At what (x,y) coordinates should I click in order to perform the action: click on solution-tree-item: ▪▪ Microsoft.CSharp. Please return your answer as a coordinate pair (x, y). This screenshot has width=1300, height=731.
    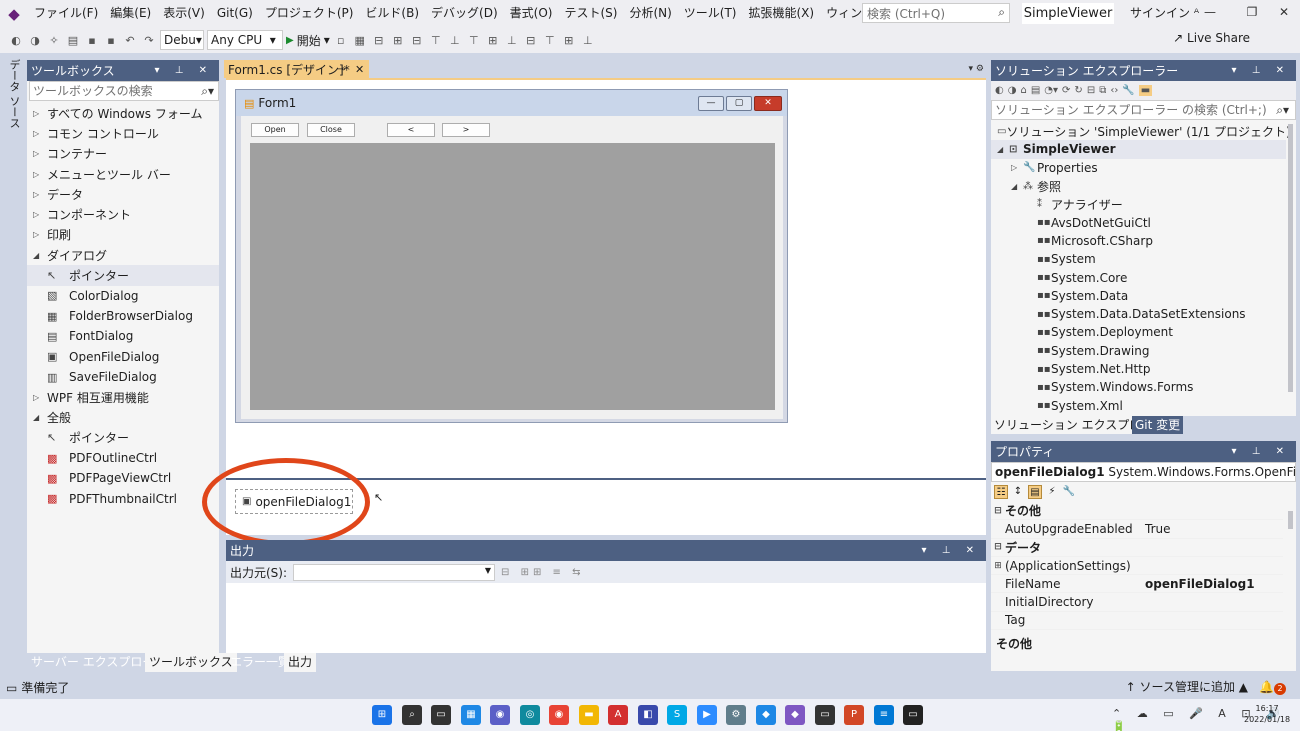
    Looking at the image, I should click on (1138, 241).